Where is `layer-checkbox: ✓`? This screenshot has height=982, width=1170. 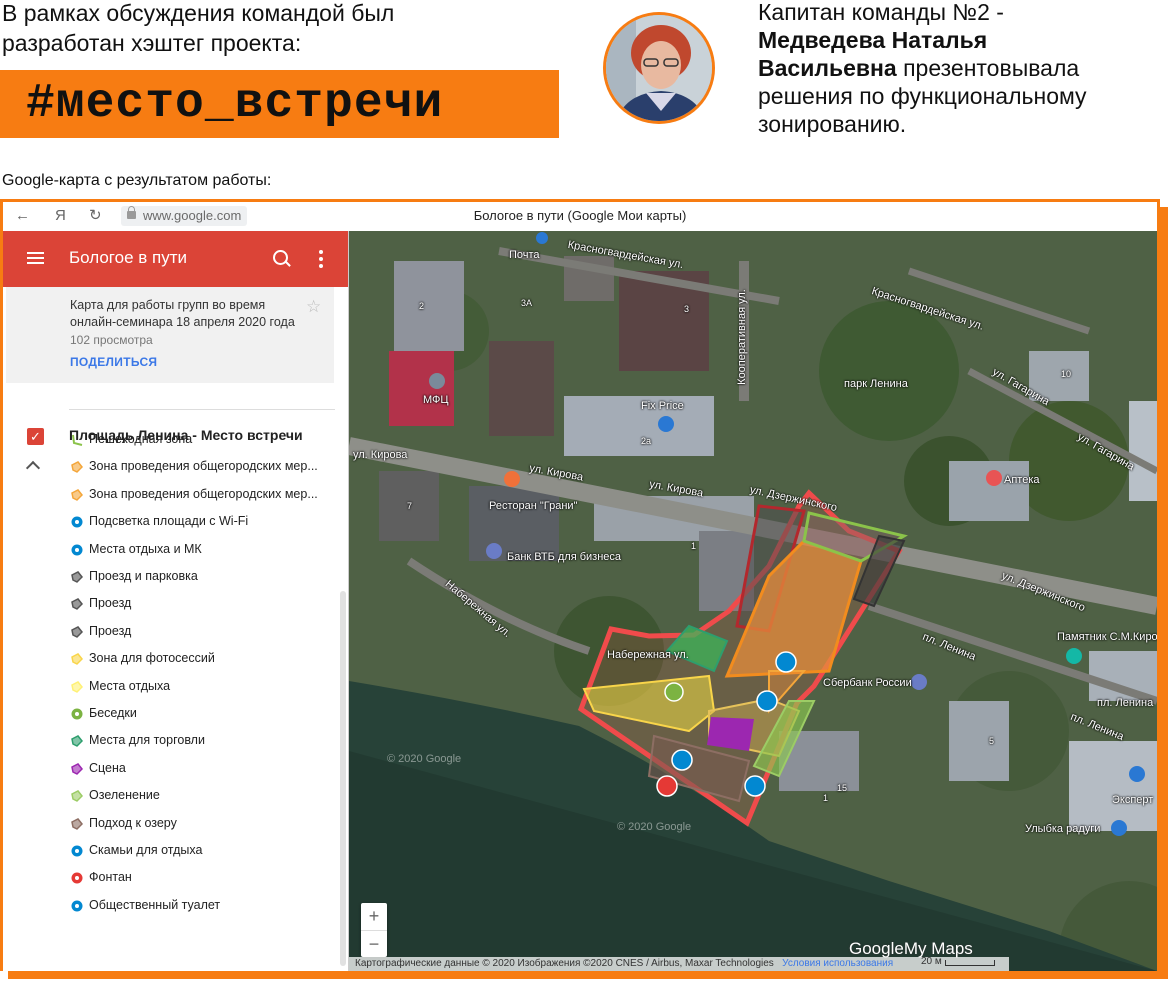 layer-checkbox: ✓ is located at coordinates (35, 436).